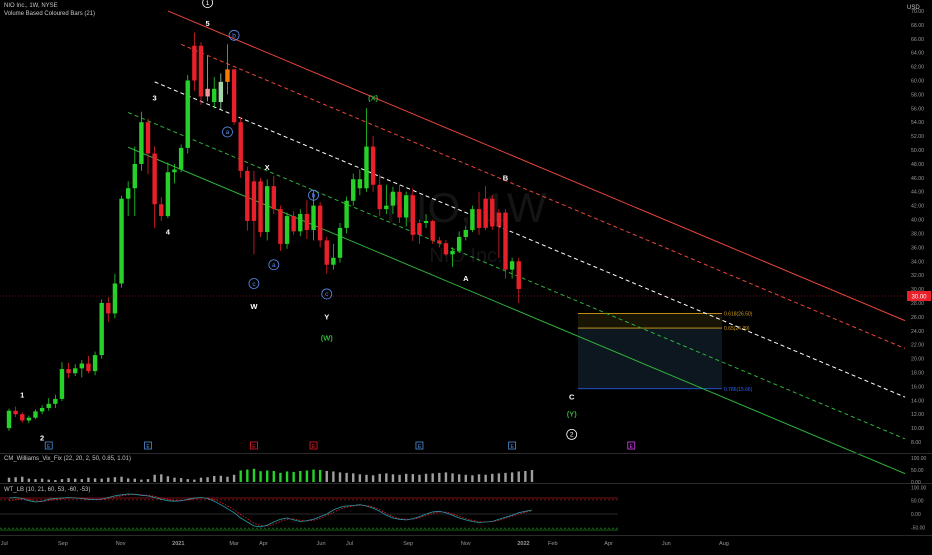 This screenshot has width=932, height=555. Describe the element at coordinates (917, 40) in the screenshot. I see `price-tick-label: 66.00` at that location.